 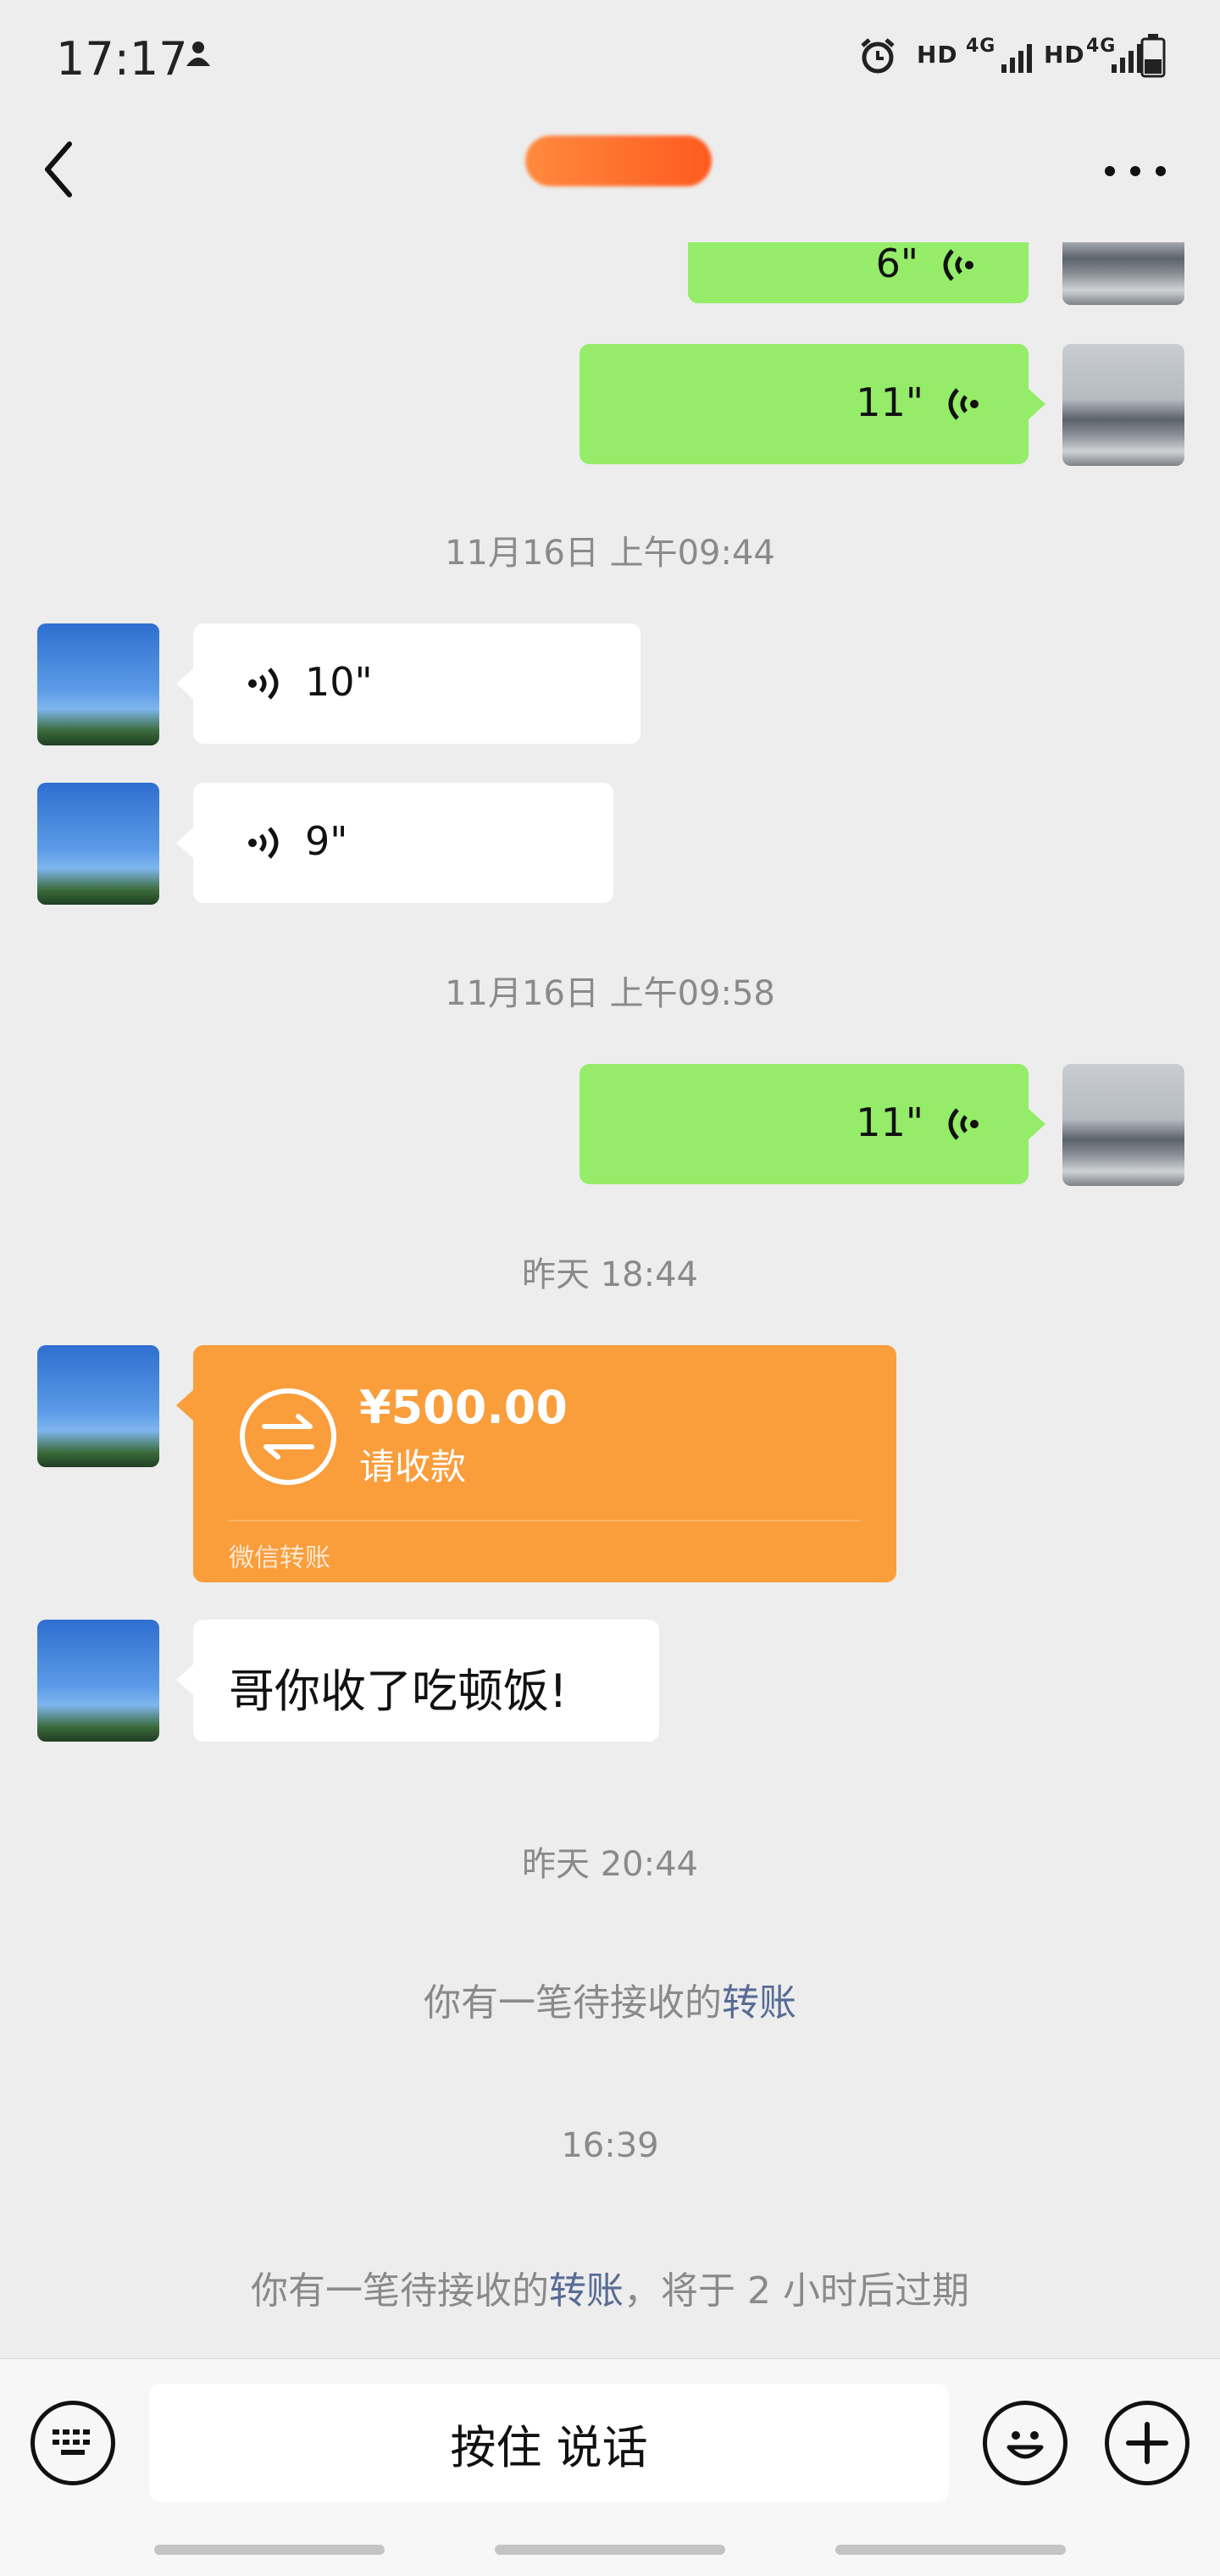 I want to click on voice-bubble: 6", so click(x=858, y=272).